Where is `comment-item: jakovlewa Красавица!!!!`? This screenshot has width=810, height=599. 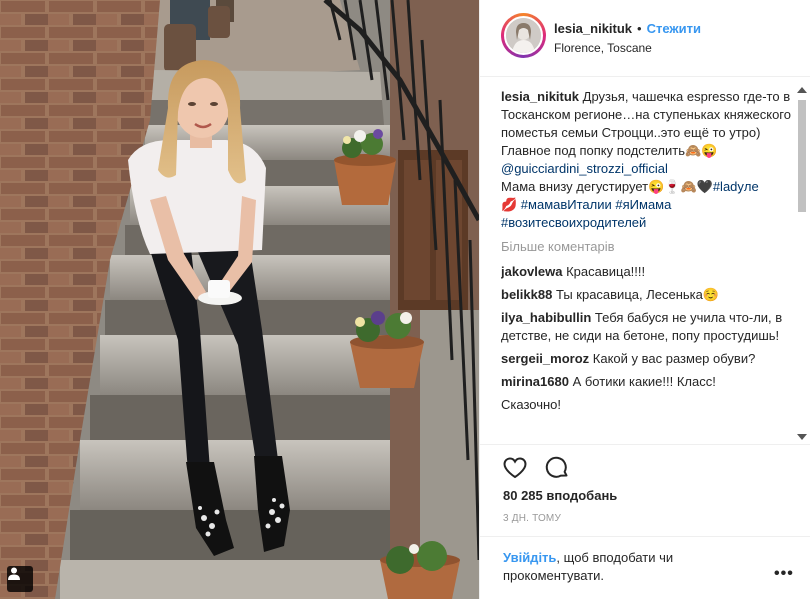 comment-item: jakovlewa Красавица!!!! is located at coordinates (649, 272).